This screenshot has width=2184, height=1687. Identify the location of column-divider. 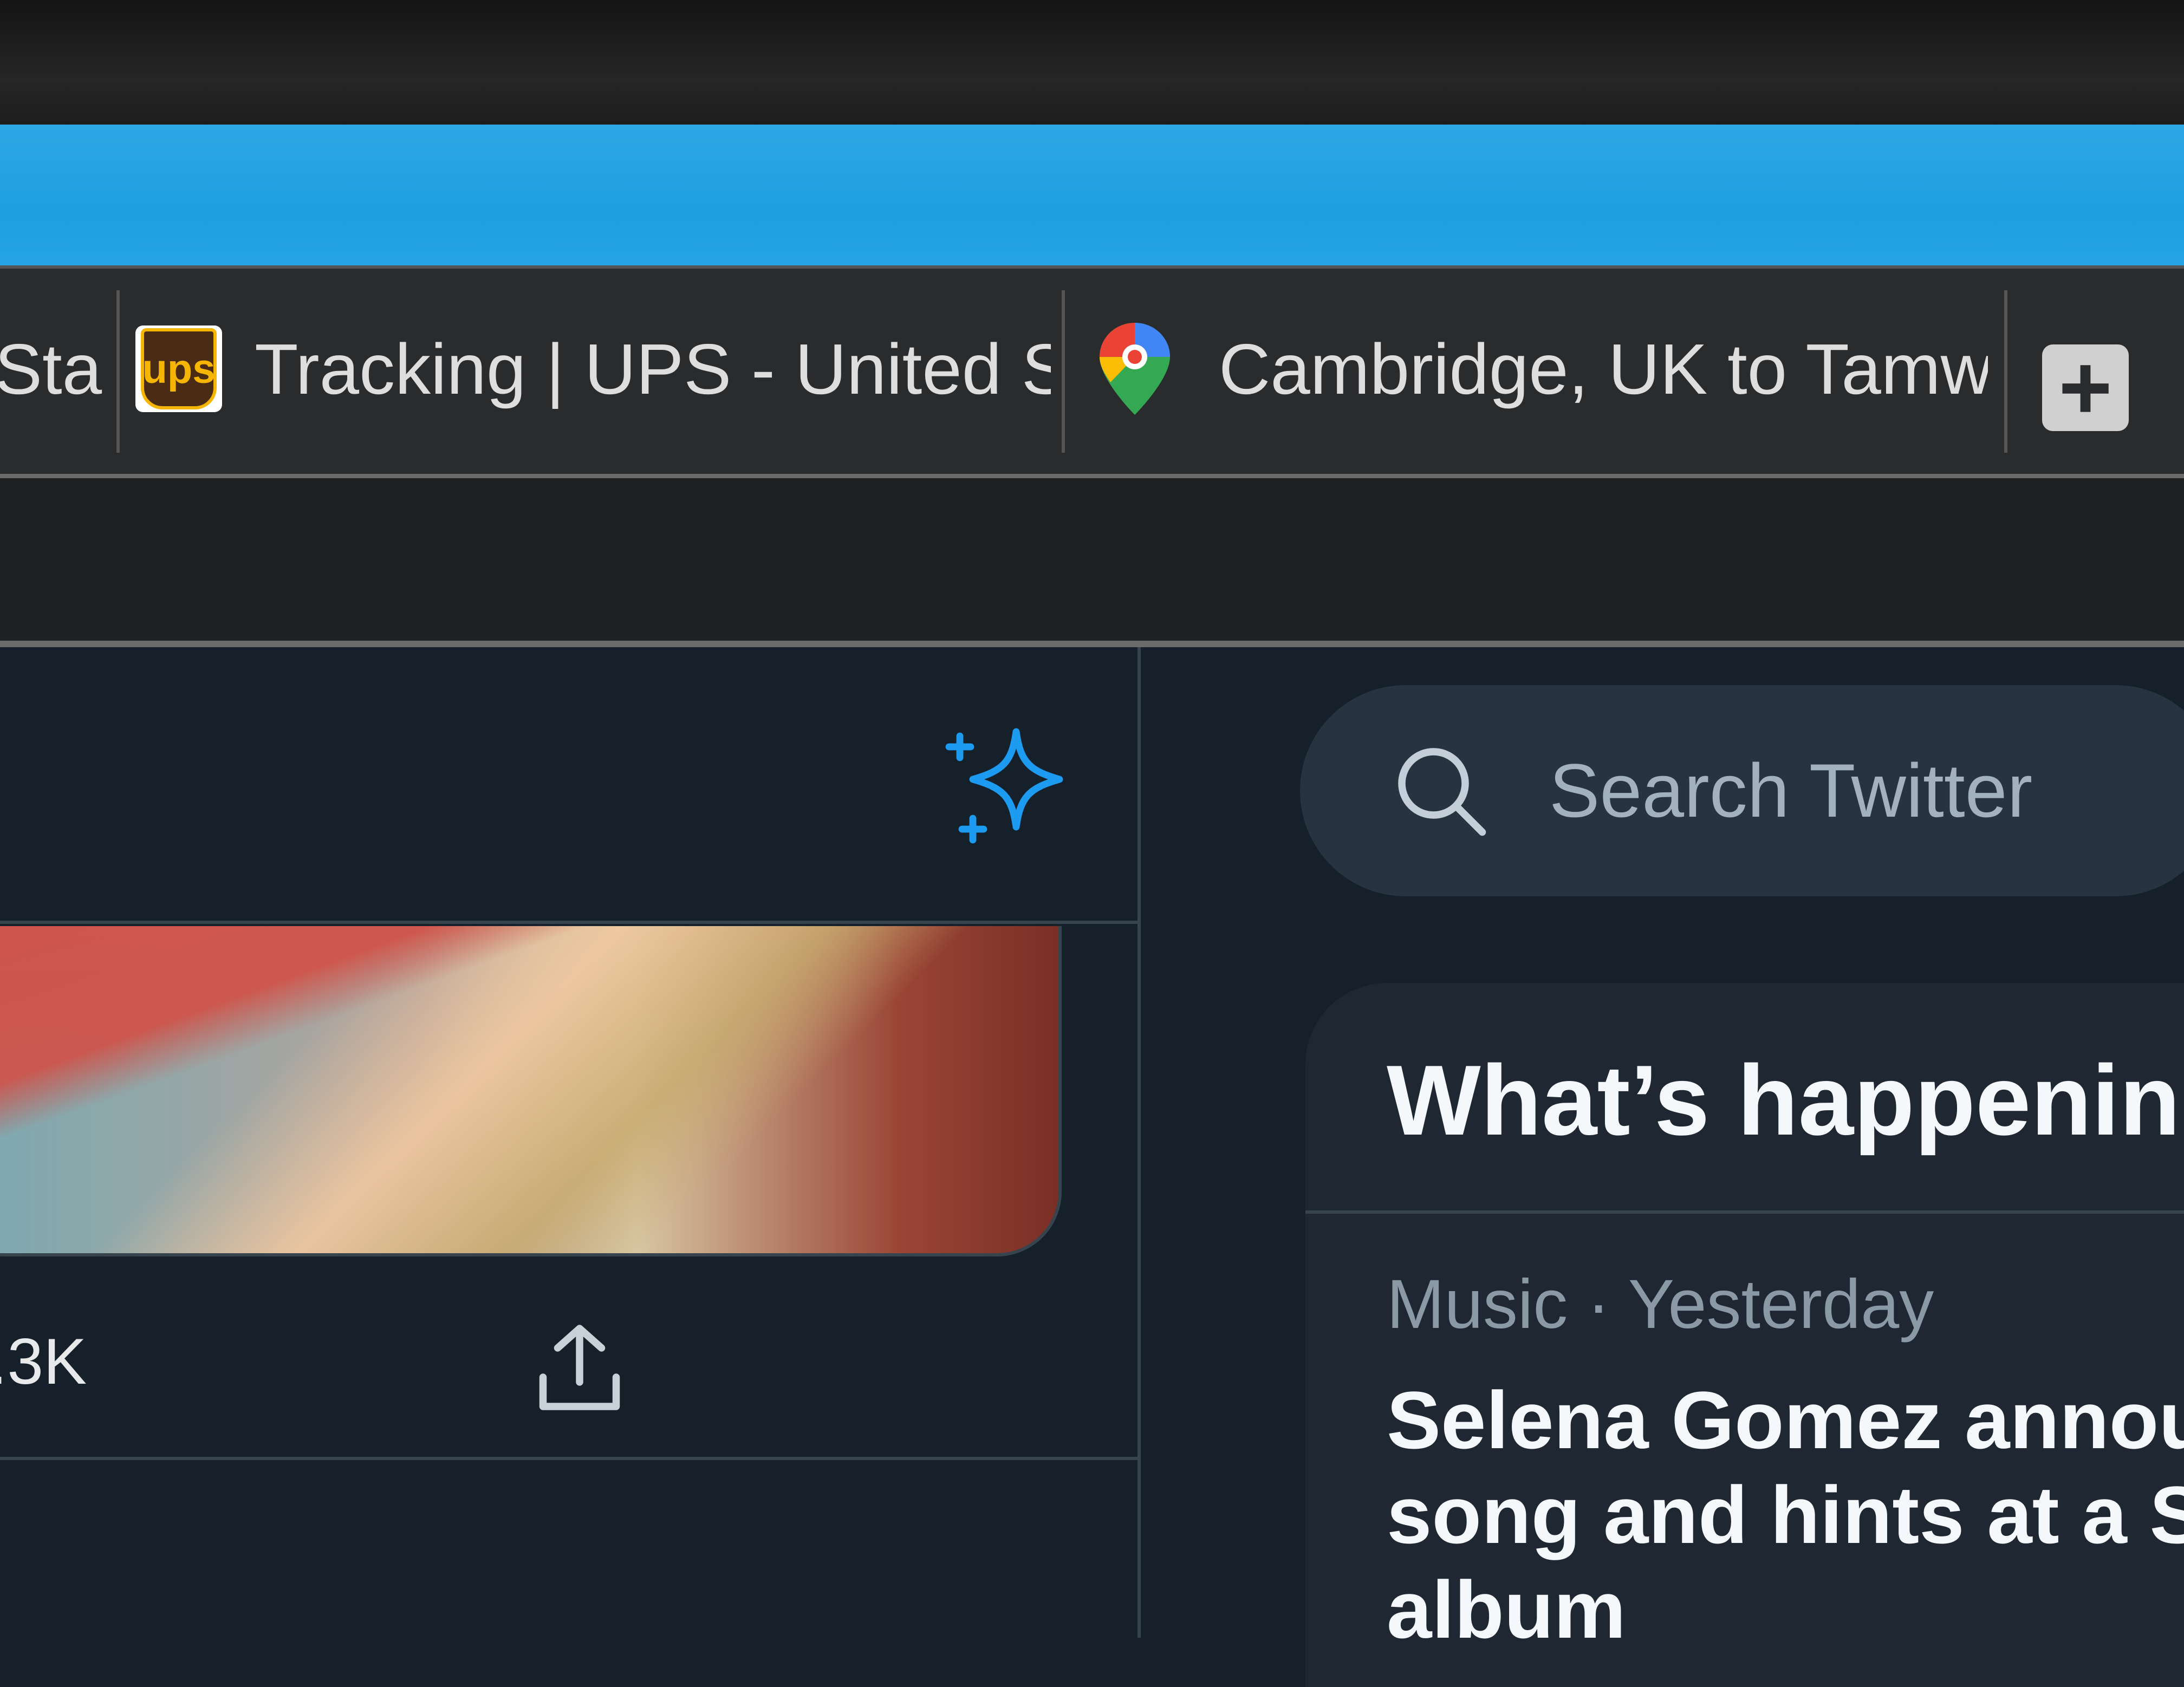
(1139, 1142).